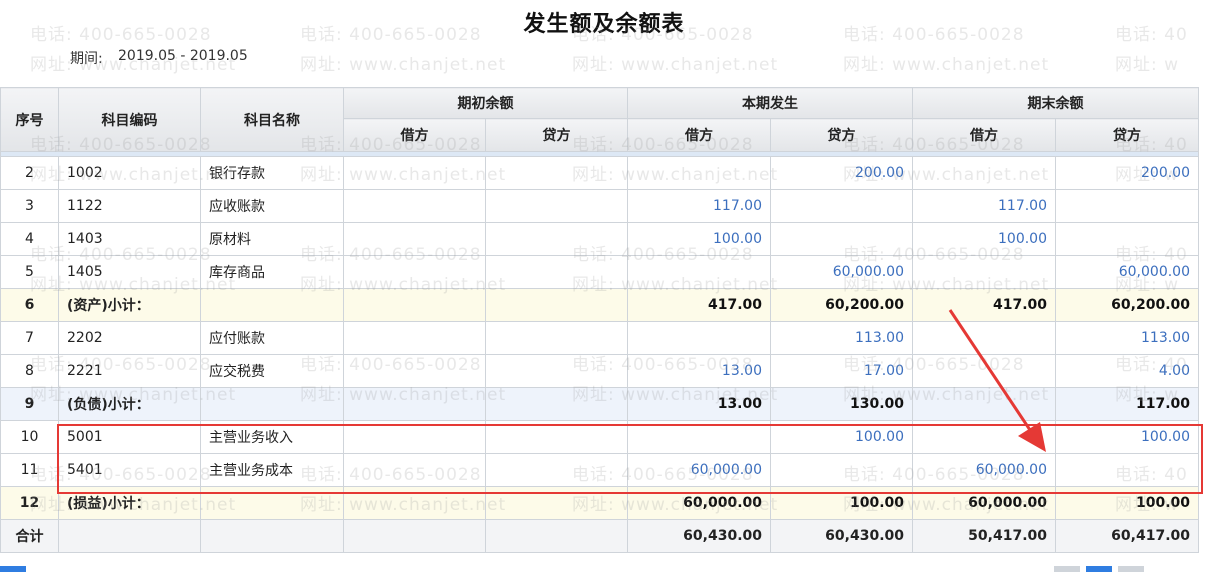 Image resolution: width=1208 pixels, height=572 pixels. I want to click on row-name: 库存商品, so click(272, 272).